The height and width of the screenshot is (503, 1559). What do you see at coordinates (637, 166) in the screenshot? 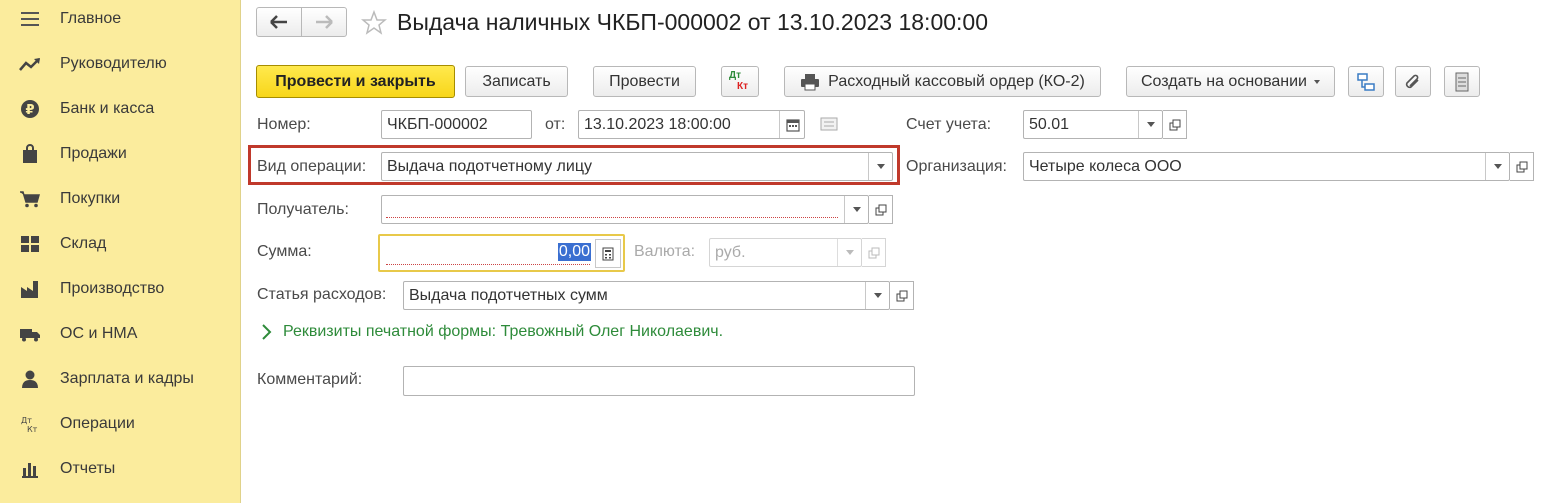
I see `operation-select: Выдача подотчетному лицу` at bounding box center [637, 166].